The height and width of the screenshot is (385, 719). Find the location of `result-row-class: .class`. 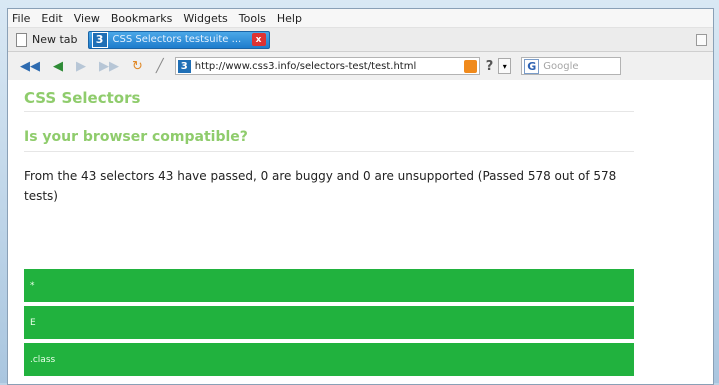

result-row-class: .class is located at coordinates (329, 359).